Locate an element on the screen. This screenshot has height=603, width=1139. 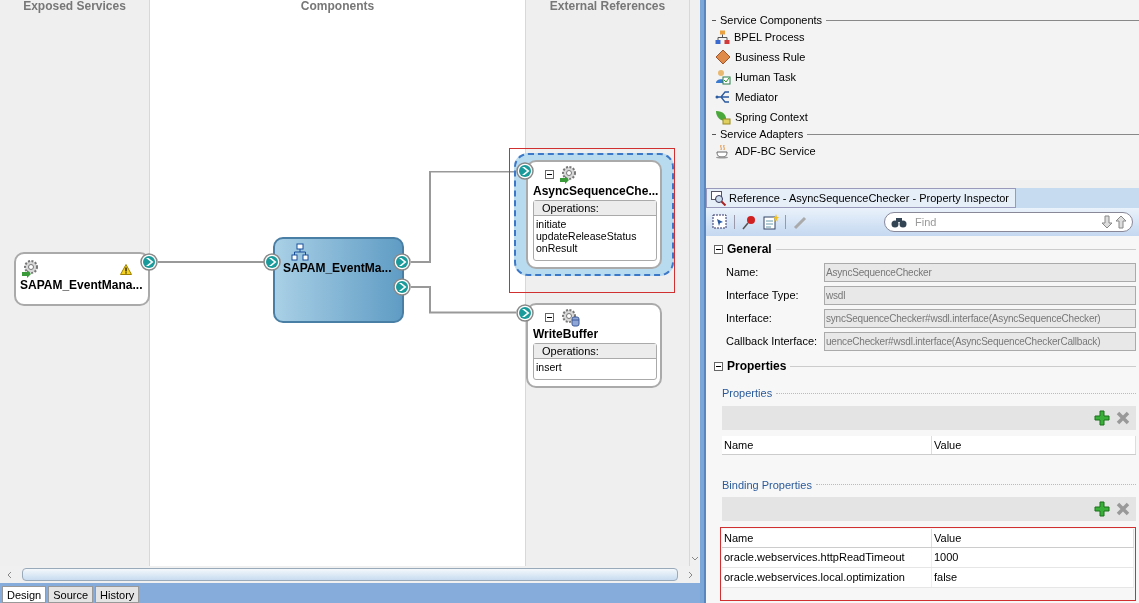
input-field: wsdl is located at coordinates (980, 295).